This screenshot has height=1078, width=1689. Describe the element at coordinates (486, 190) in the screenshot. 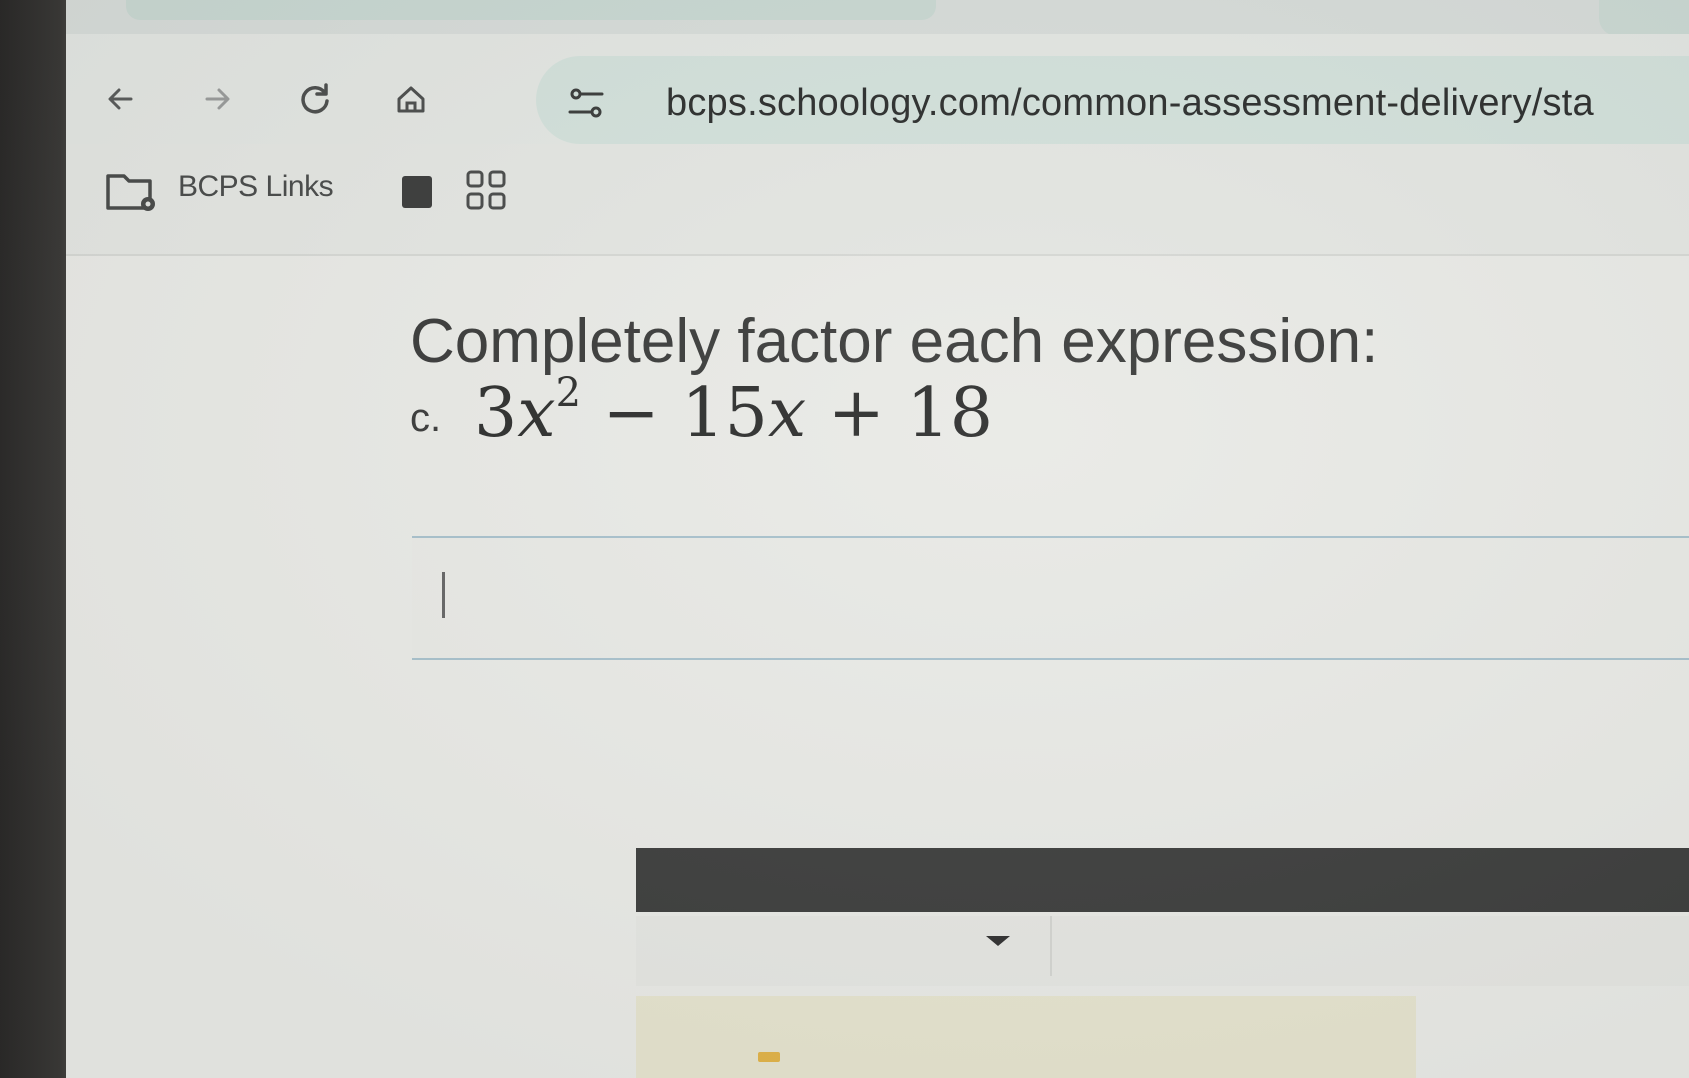

I see `apps-grid-icon` at that location.